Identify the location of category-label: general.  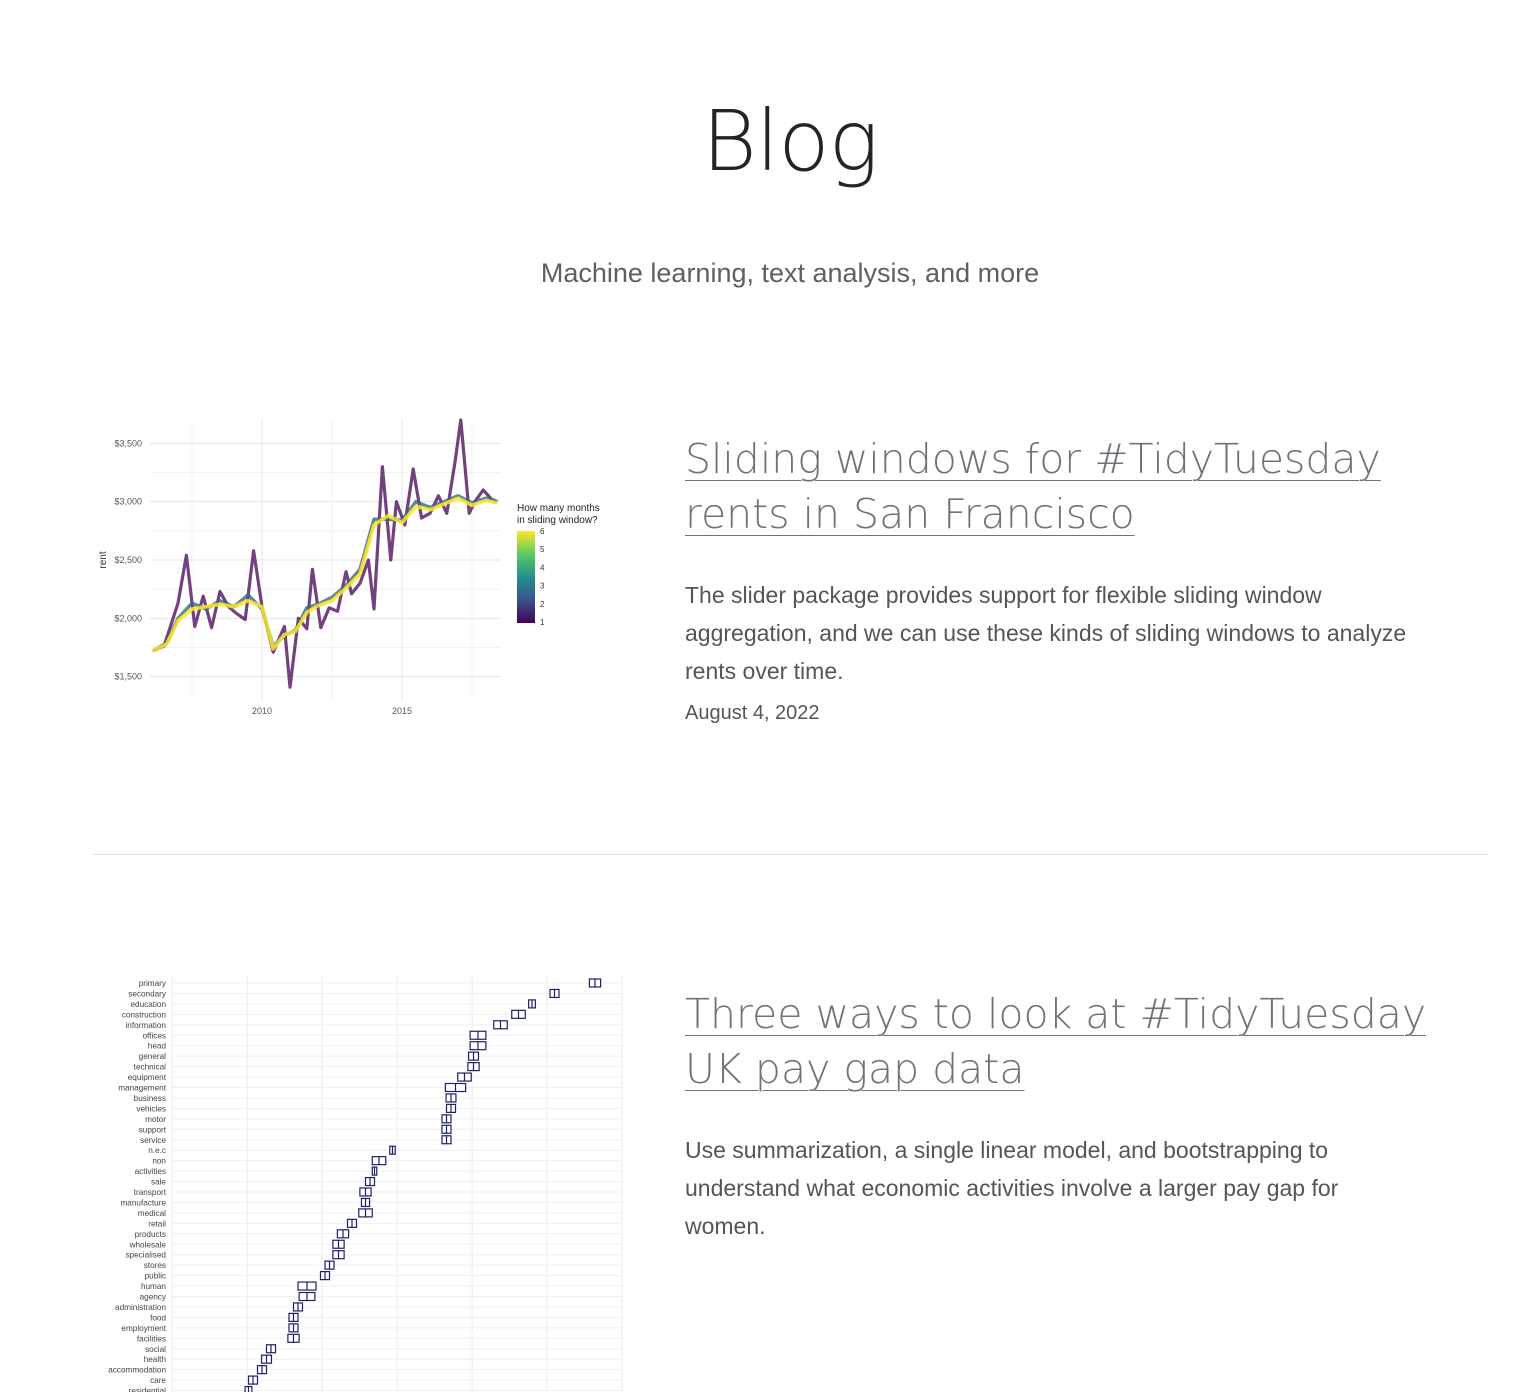
(152, 1056).